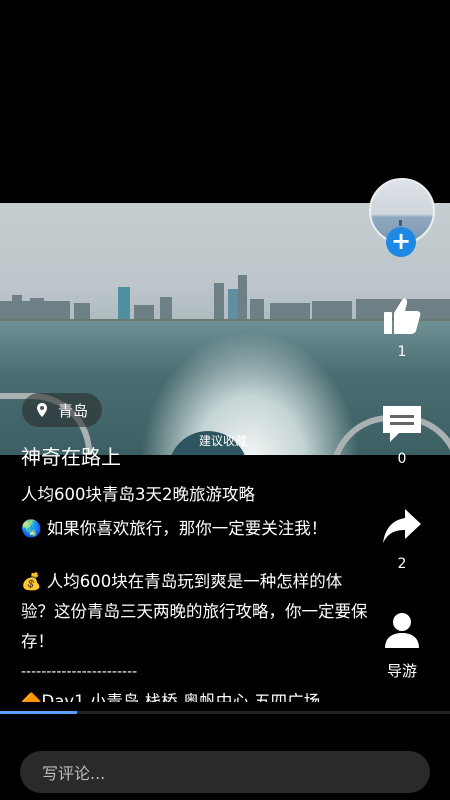 The width and height of the screenshot is (450, 800). Describe the element at coordinates (73, 410) in the screenshot. I see `location-label: 青岛` at that location.